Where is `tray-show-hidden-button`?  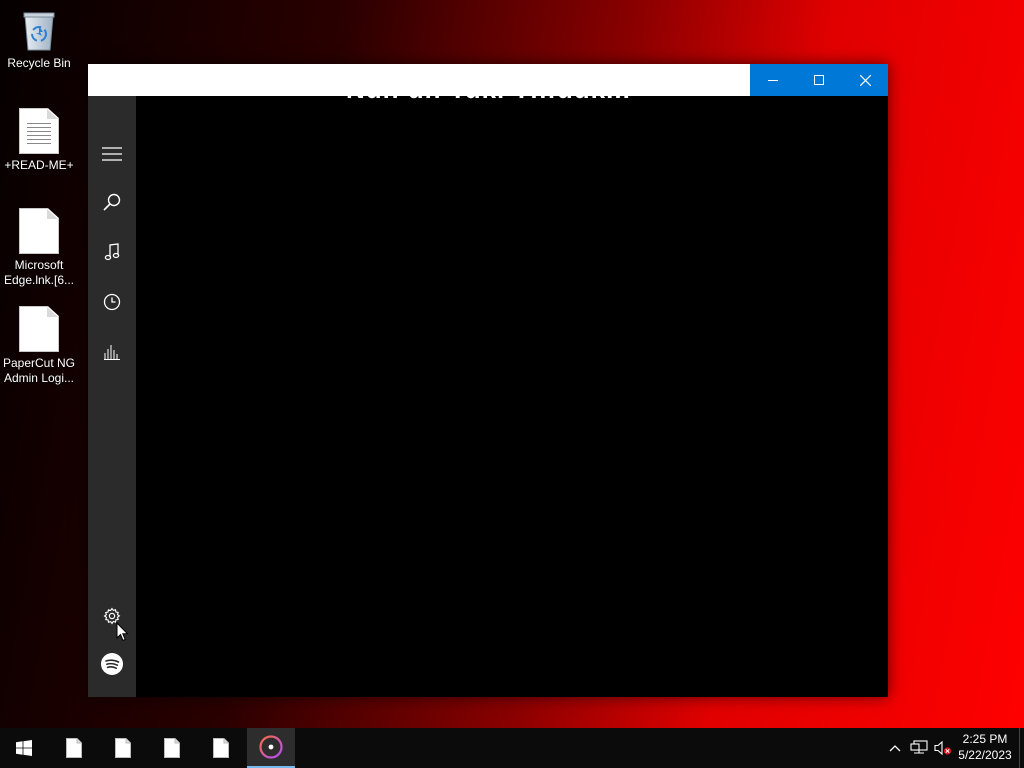 tray-show-hidden-button is located at coordinates (895, 748).